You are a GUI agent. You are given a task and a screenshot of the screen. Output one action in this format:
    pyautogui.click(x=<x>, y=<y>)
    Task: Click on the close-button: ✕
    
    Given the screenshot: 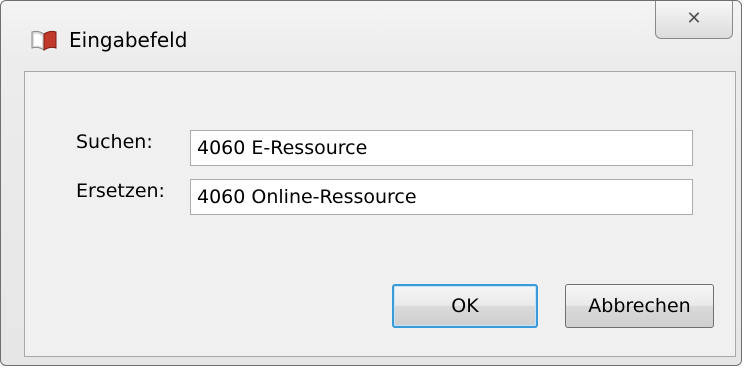 What is the action you would take?
    pyautogui.click(x=694, y=20)
    